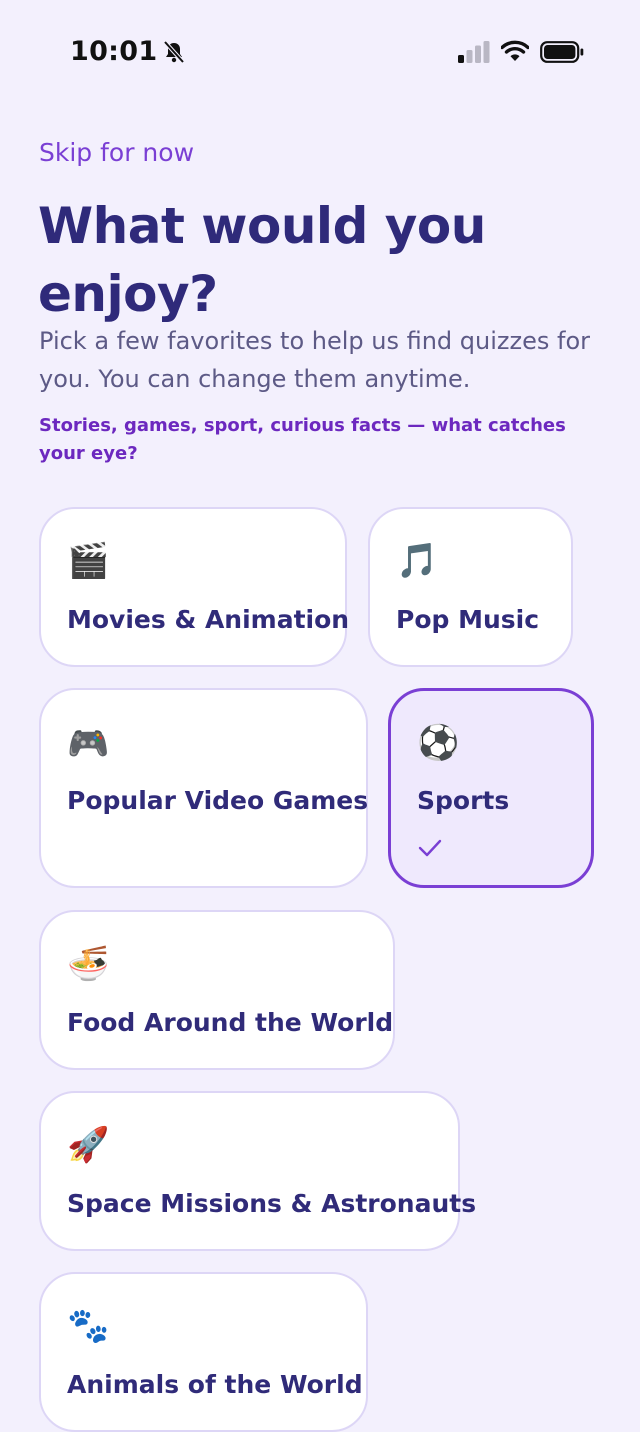 The width and height of the screenshot is (640, 1432). I want to click on topic-label: Animals of the World, so click(215, 1384).